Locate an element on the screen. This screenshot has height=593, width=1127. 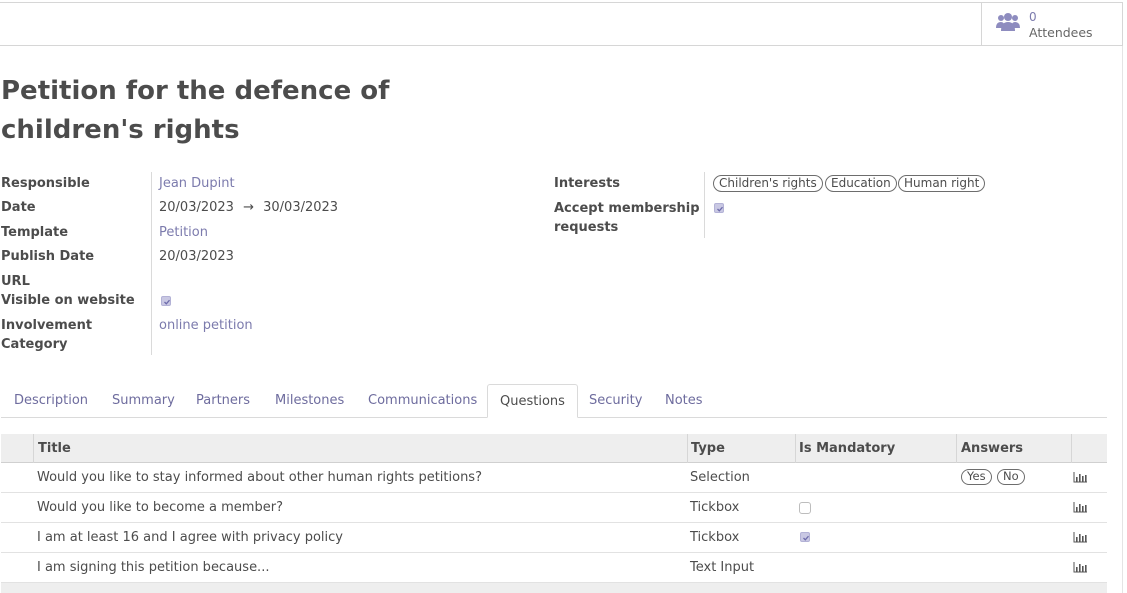
table-footer is located at coordinates (554, 588).